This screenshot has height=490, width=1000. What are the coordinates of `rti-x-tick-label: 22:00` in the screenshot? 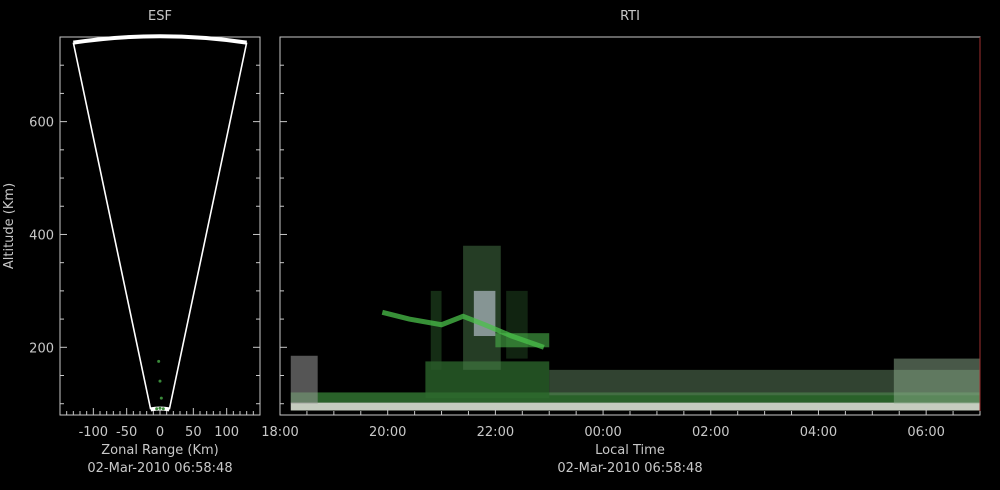 It's located at (495, 432).